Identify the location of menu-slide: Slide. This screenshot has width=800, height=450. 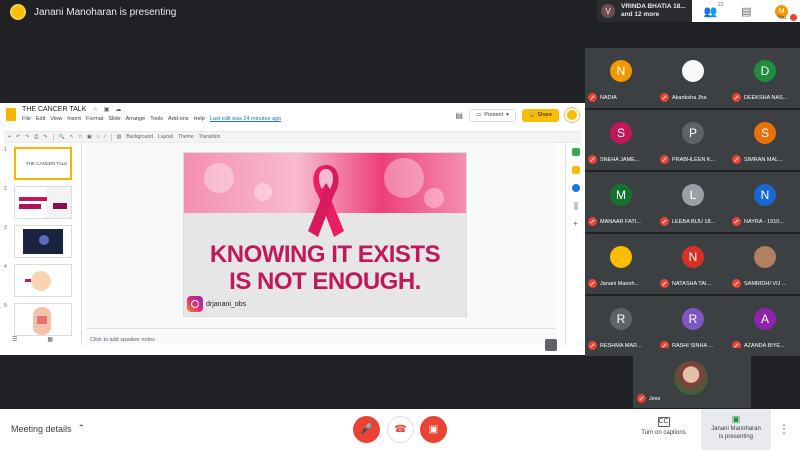
(114, 119).